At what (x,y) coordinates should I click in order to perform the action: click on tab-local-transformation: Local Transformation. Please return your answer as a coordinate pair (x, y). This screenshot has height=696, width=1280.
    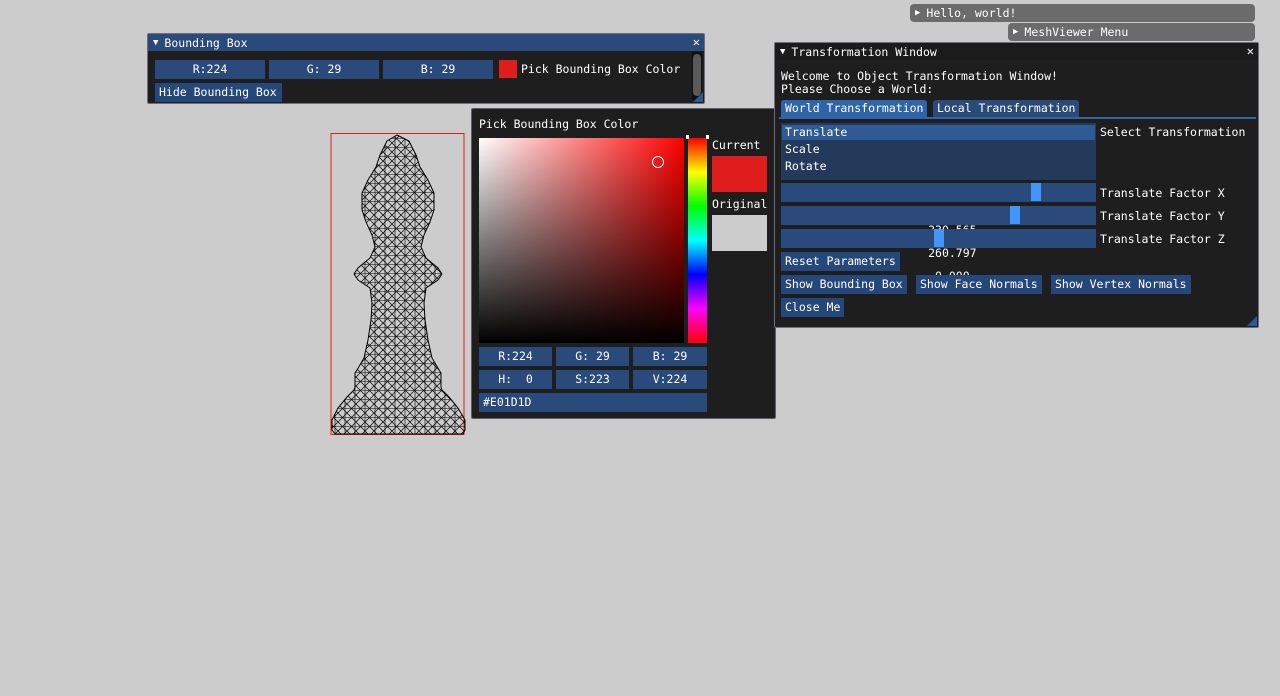
    Looking at the image, I should click on (1006, 108).